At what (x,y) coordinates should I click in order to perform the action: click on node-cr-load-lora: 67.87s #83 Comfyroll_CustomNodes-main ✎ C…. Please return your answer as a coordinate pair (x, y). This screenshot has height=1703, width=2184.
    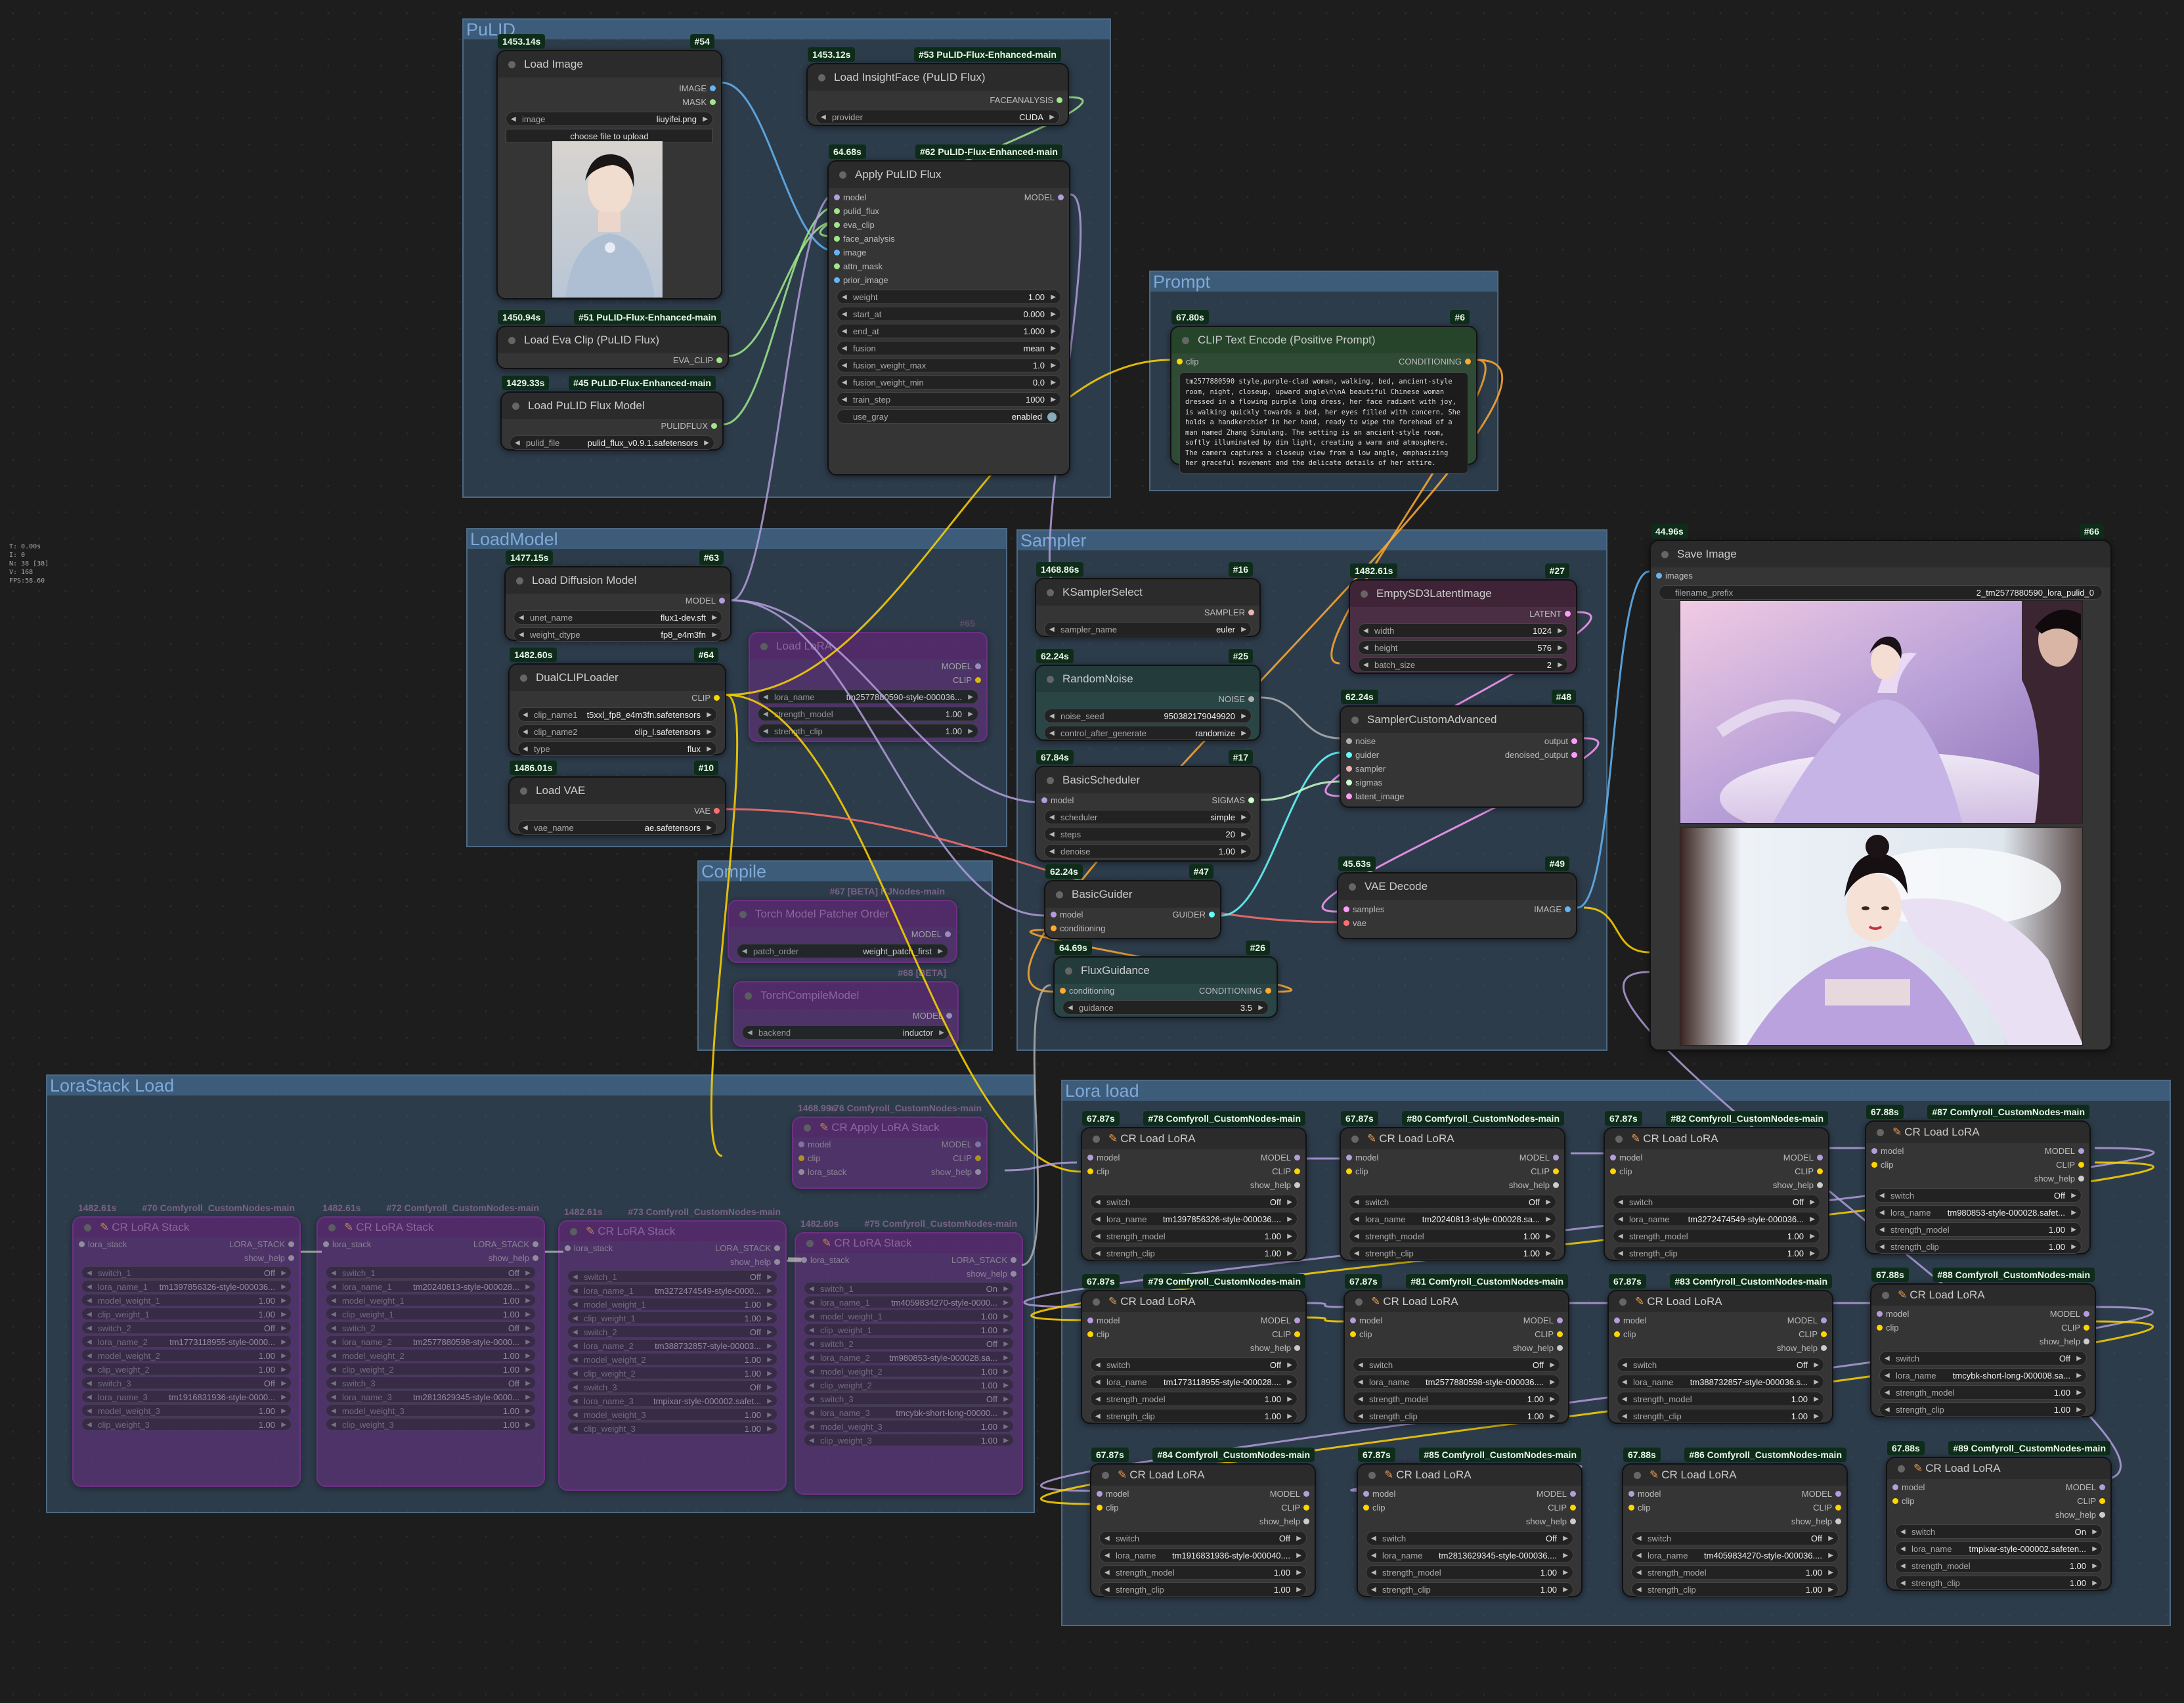
    Looking at the image, I should click on (1720, 1349).